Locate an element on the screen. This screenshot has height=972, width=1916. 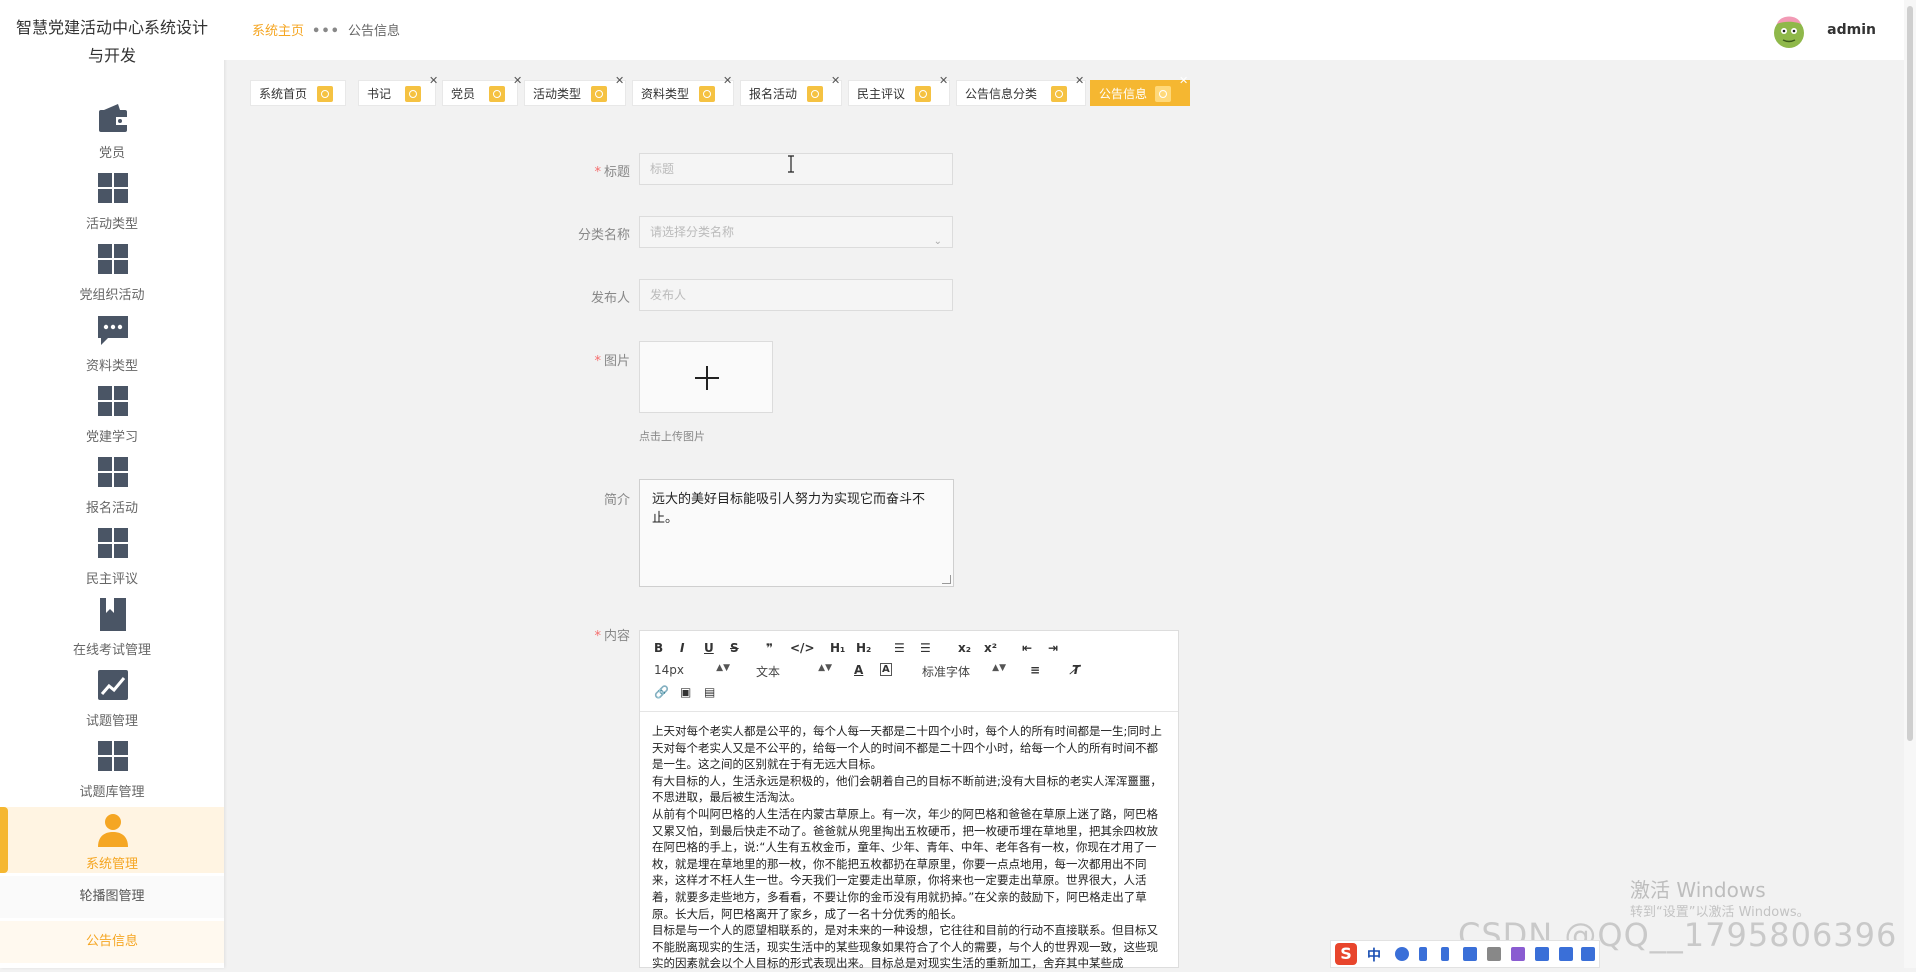
sidebar-item-activity-type: 活动类型 is located at coordinates (112, 206).